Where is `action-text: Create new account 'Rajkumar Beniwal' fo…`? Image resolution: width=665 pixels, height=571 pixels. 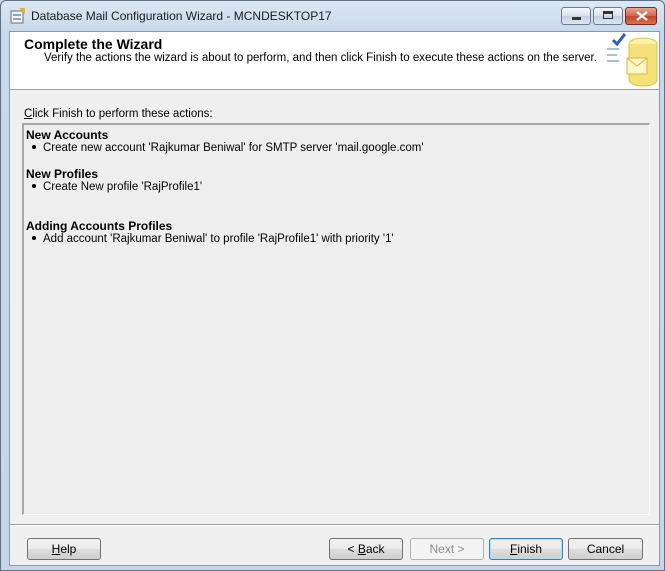
action-text: Create new account 'Rajkumar Beniwal' fo… is located at coordinates (233, 148).